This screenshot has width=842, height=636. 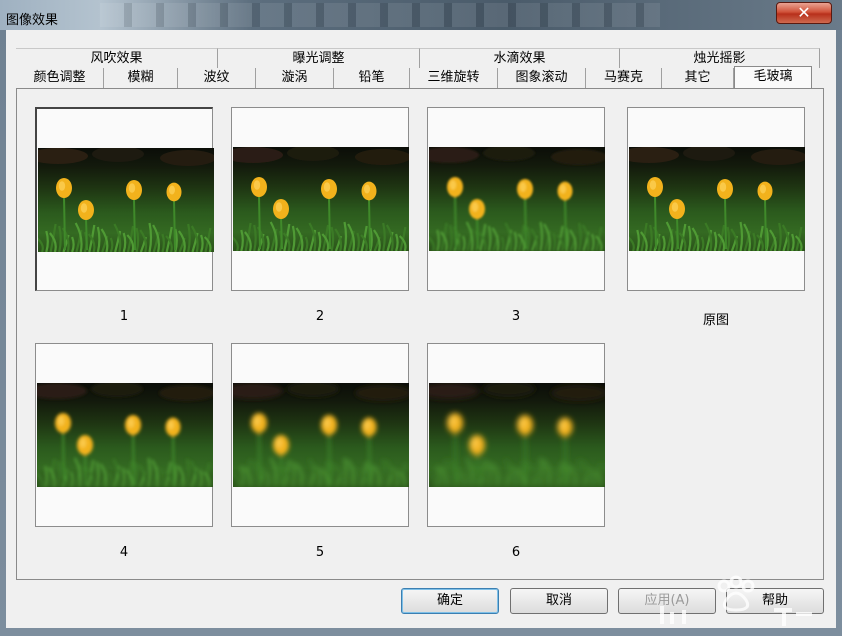 I want to click on tab-back-0: 风吹效果, so click(x=117, y=58).